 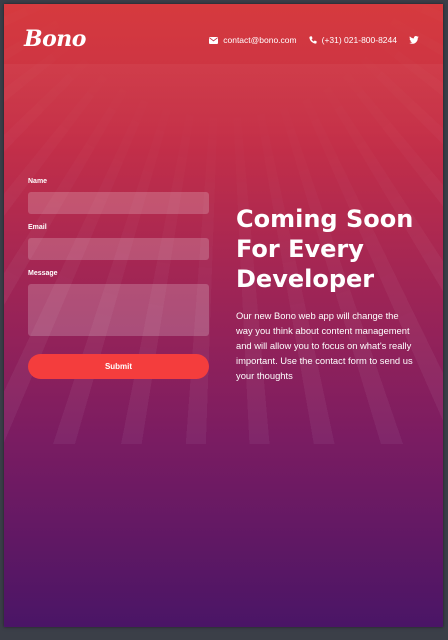 What do you see at coordinates (55, 39) in the screenshot?
I see `bono-logo: Bono` at bounding box center [55, 39].